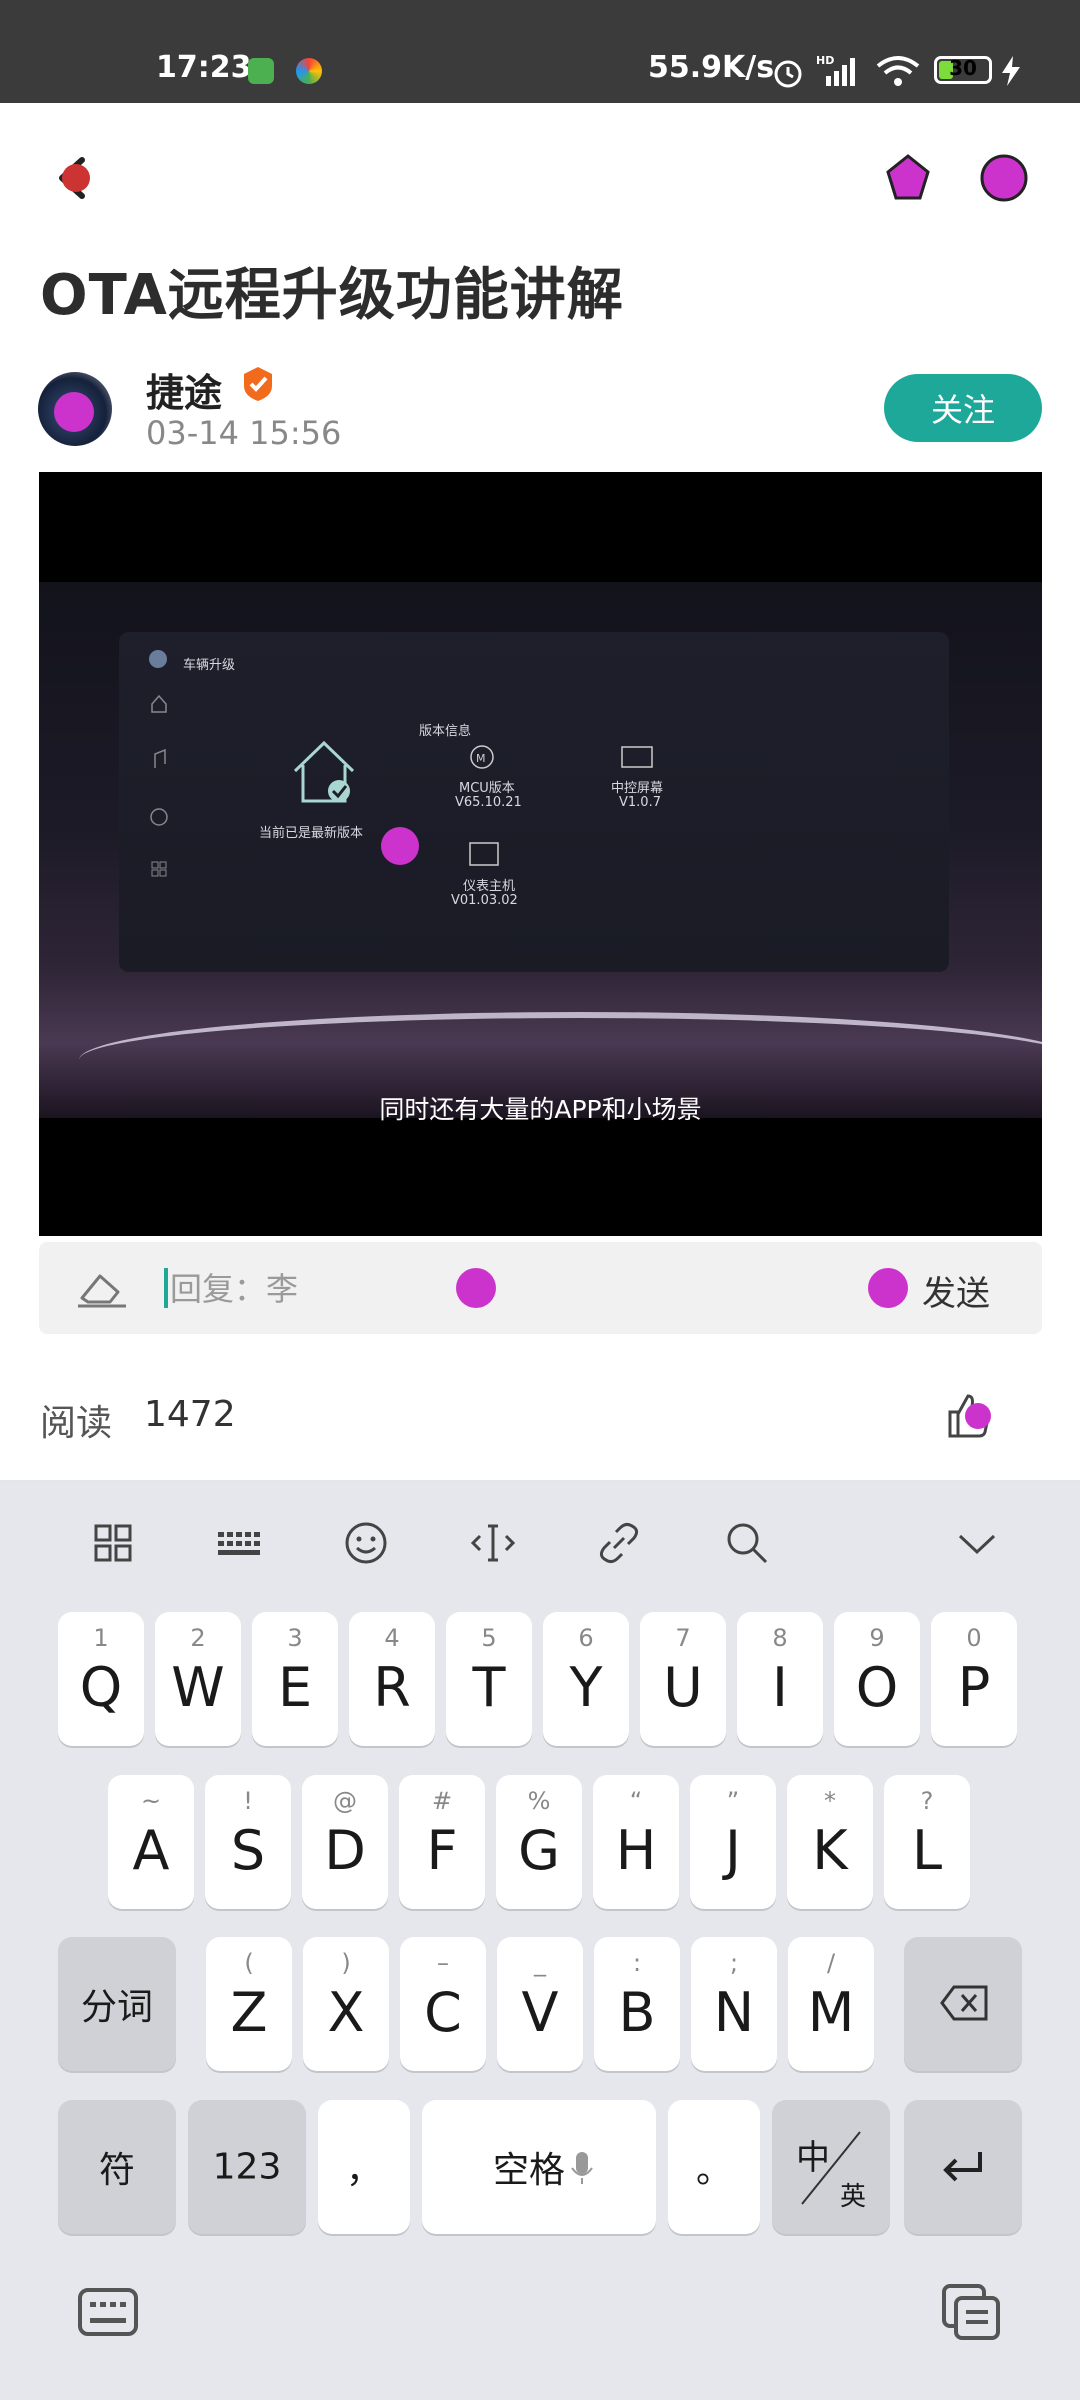 The image size is (1080, 2400). I want to click on key-u: 7U, so click(683, 1679).